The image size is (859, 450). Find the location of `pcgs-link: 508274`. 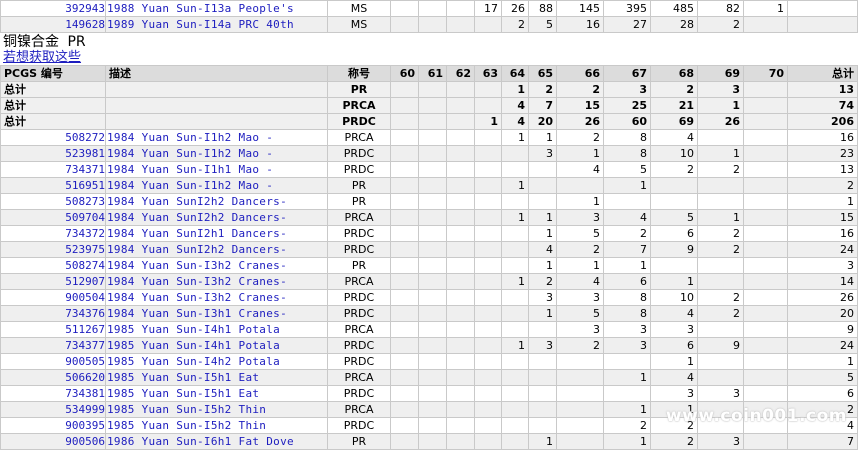

pcgs-link: 508274 is located at coordinates (84, 265).